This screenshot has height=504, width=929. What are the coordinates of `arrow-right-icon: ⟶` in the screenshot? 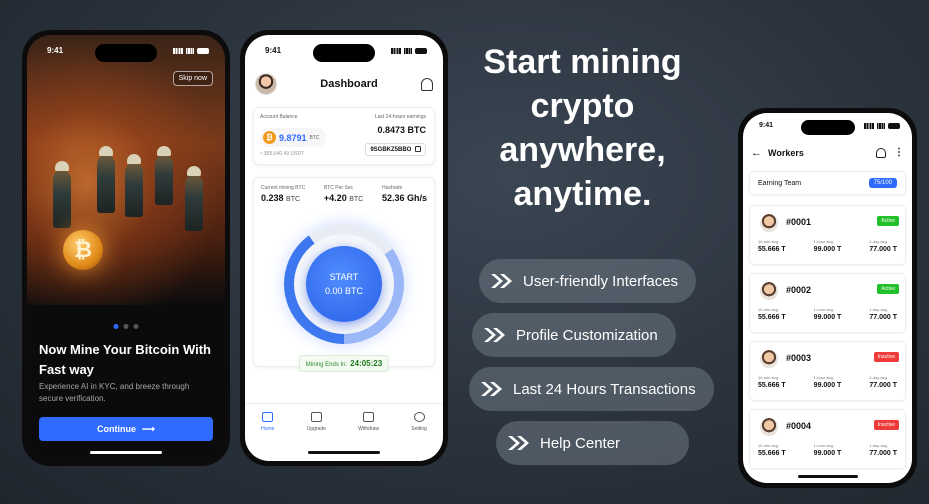 It's located at (148, 428).